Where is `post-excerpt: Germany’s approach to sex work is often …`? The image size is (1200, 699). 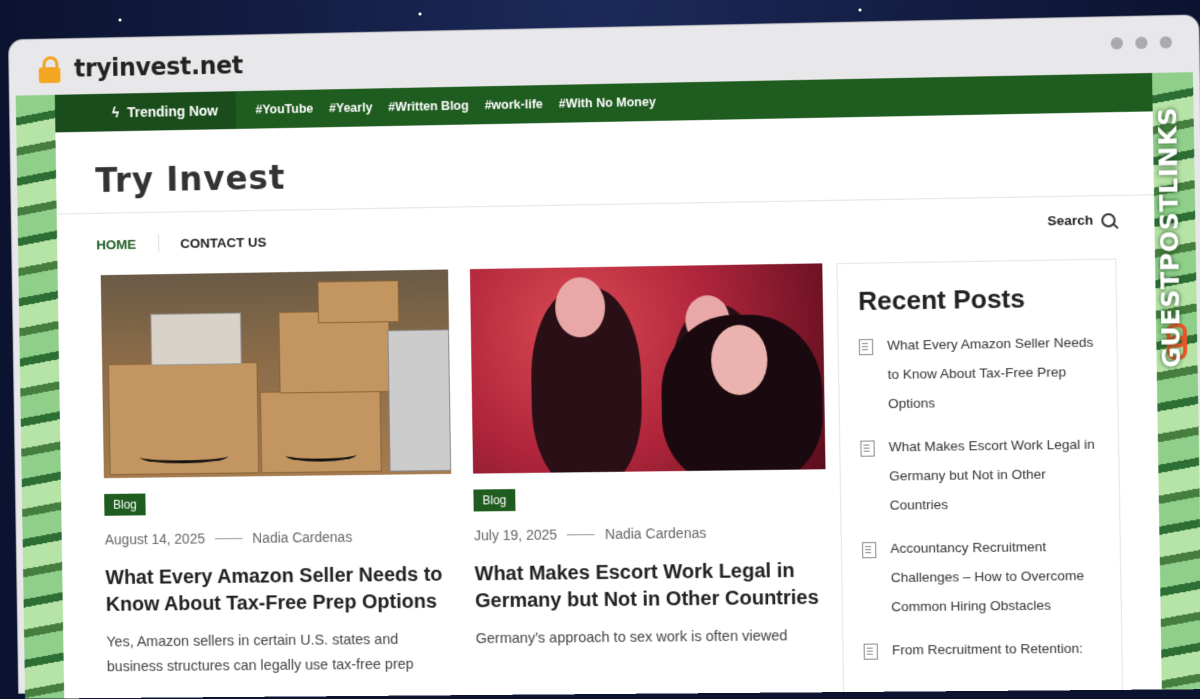 post-excerpt: Germany’s approach to sex work is often … is located at coordinates (631, 638).